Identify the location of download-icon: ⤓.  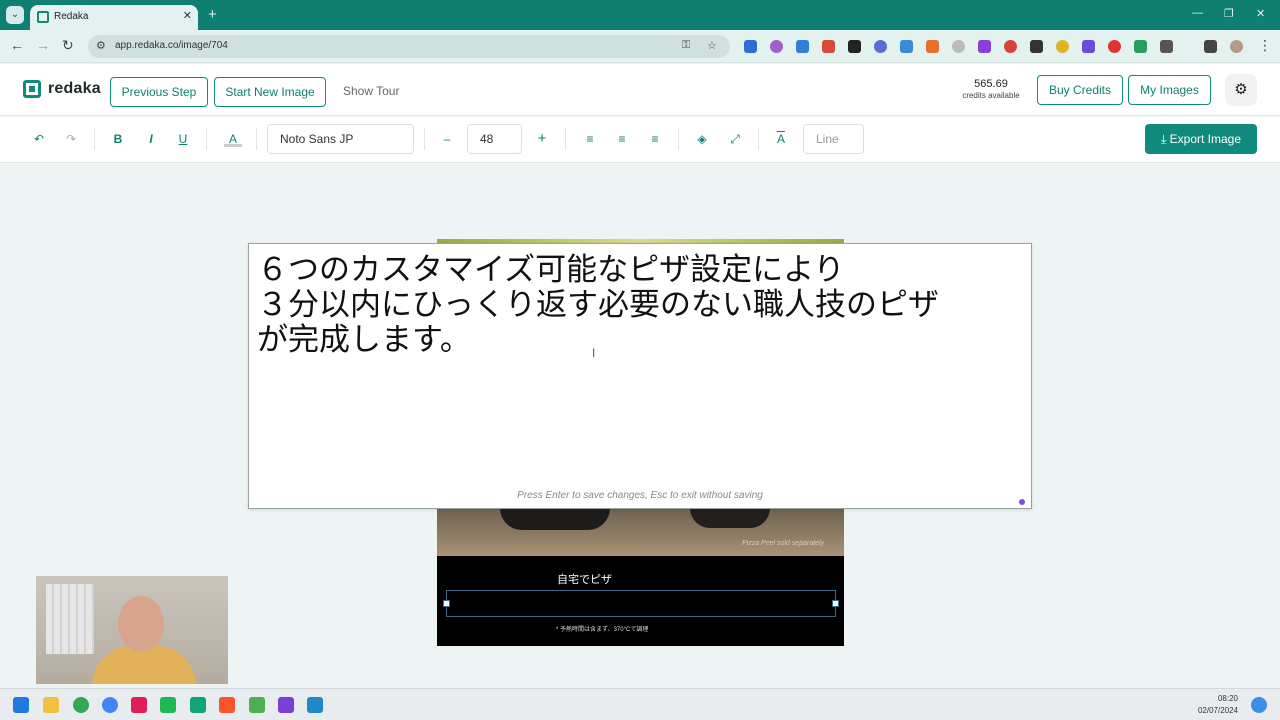
(1163, 139).